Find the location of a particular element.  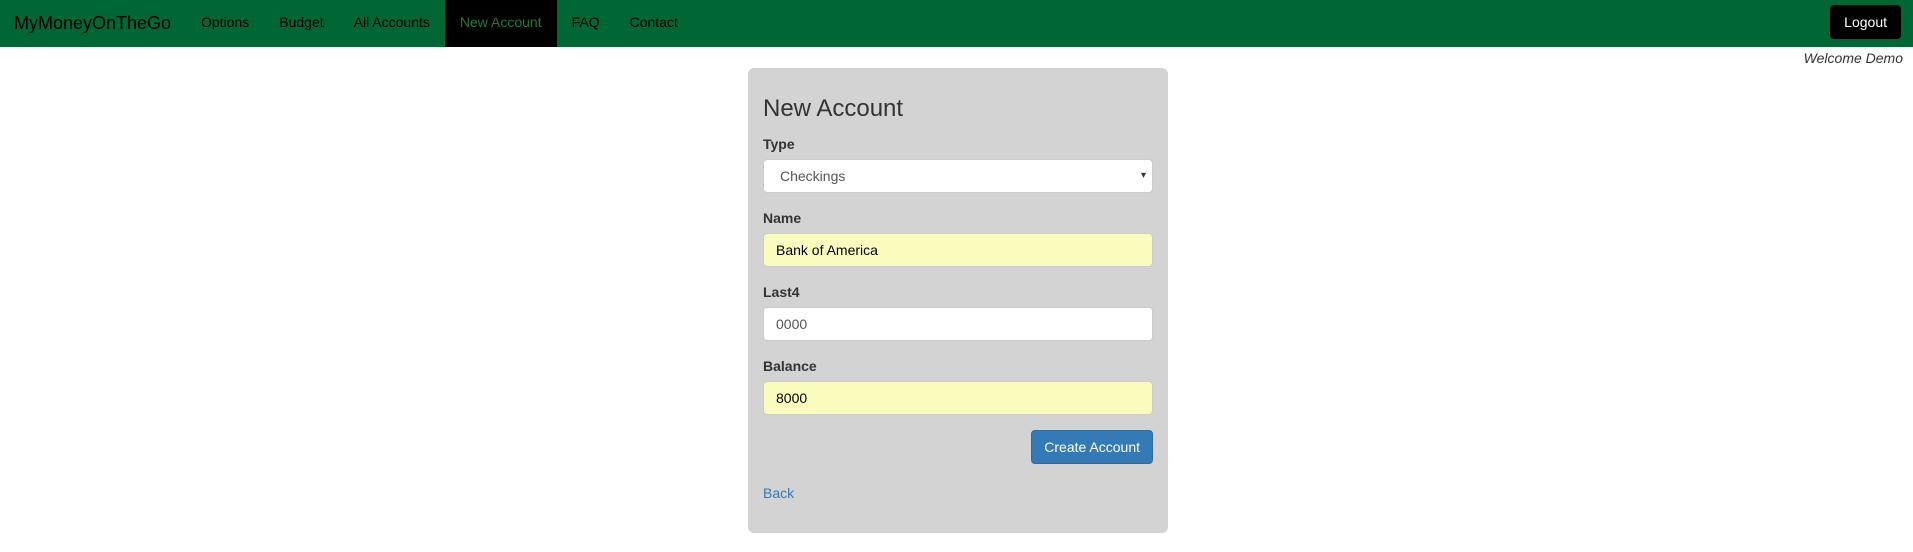

nav-item-contact: Contact is located at coordinates (654, 23).